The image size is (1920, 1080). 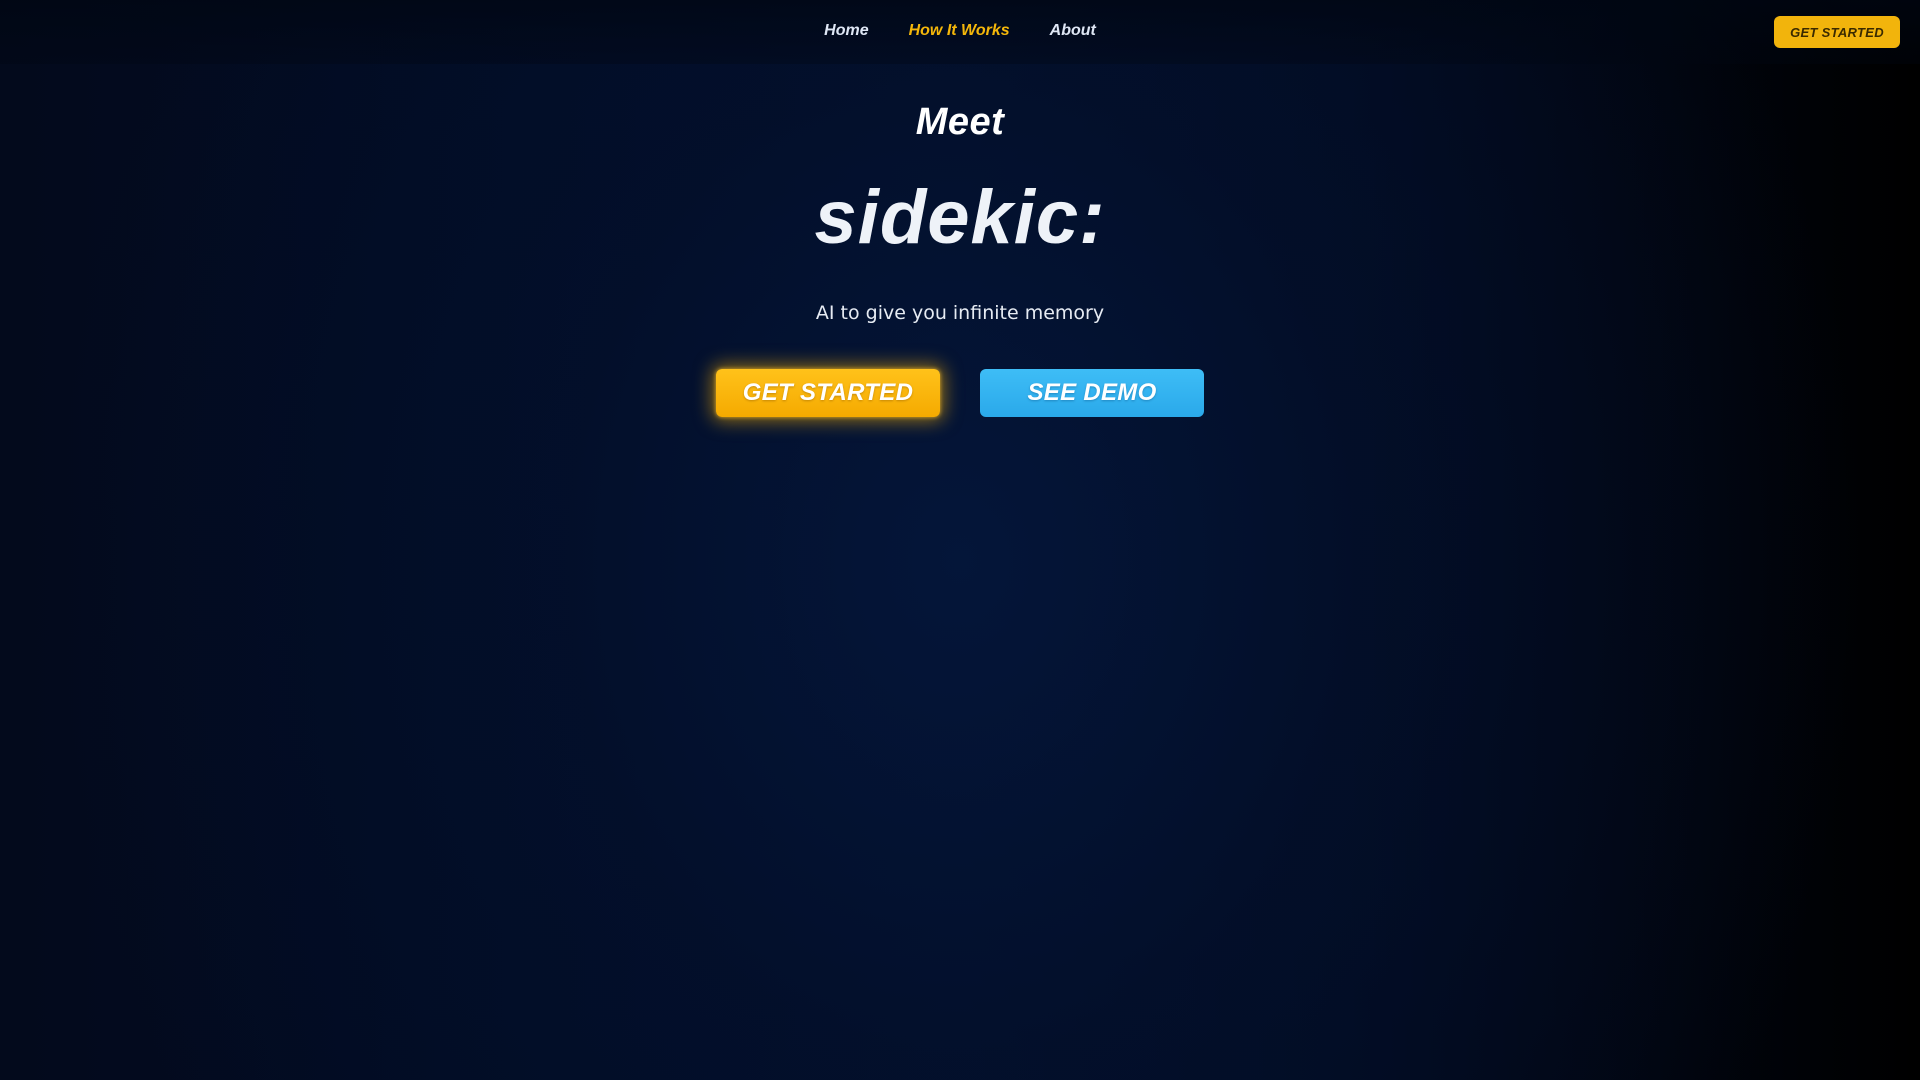 I want to click on nav-get-started-button: GET STARTED, so click(x=1837, y=32).